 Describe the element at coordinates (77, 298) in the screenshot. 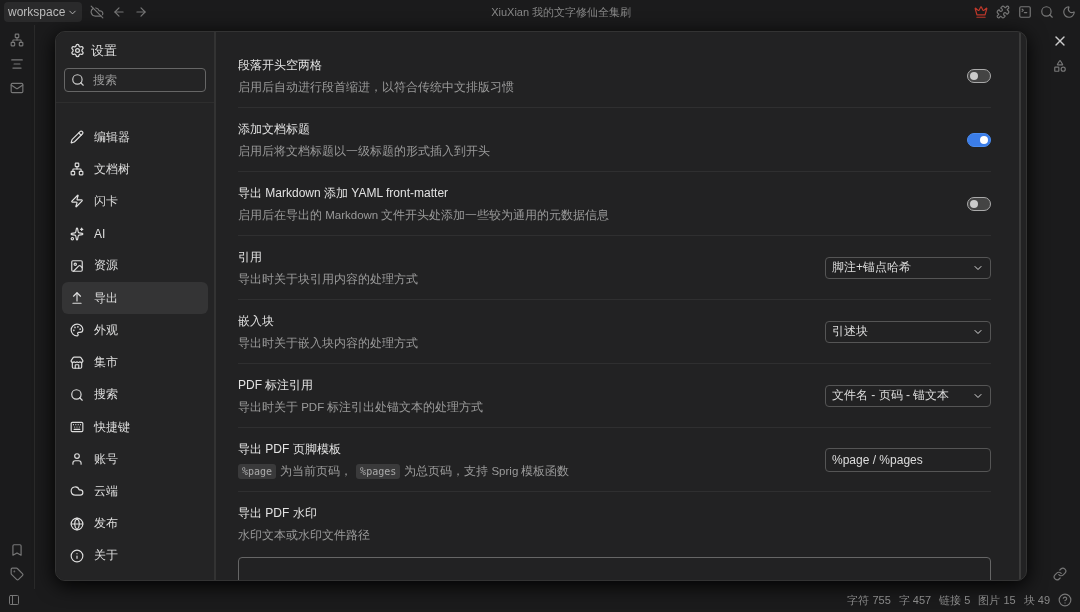

I see `upload-icon` at that location.